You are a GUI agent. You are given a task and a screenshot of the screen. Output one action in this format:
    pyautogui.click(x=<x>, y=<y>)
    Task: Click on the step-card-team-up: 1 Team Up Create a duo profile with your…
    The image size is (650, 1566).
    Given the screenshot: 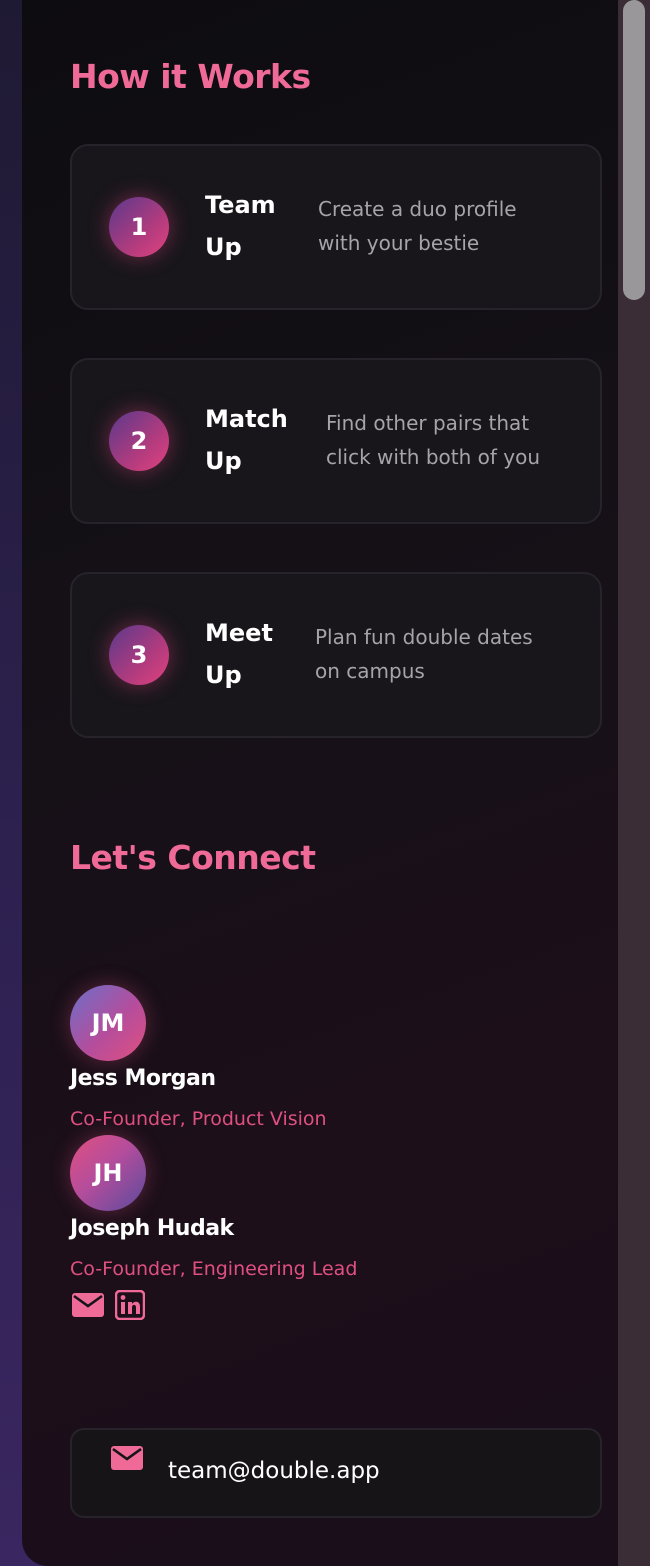 What is the action you would take?
    pyautogui.click(x=336, y=227)
    